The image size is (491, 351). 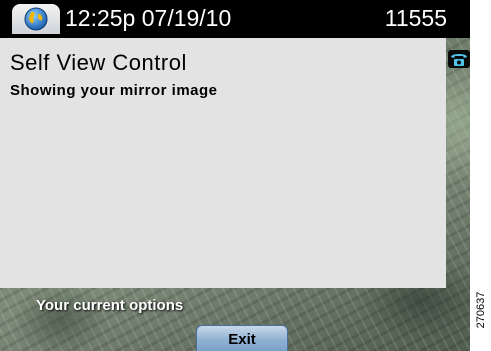 I want to click on datetime: 12:25p 07/19/10, so click(x=148, y=18).